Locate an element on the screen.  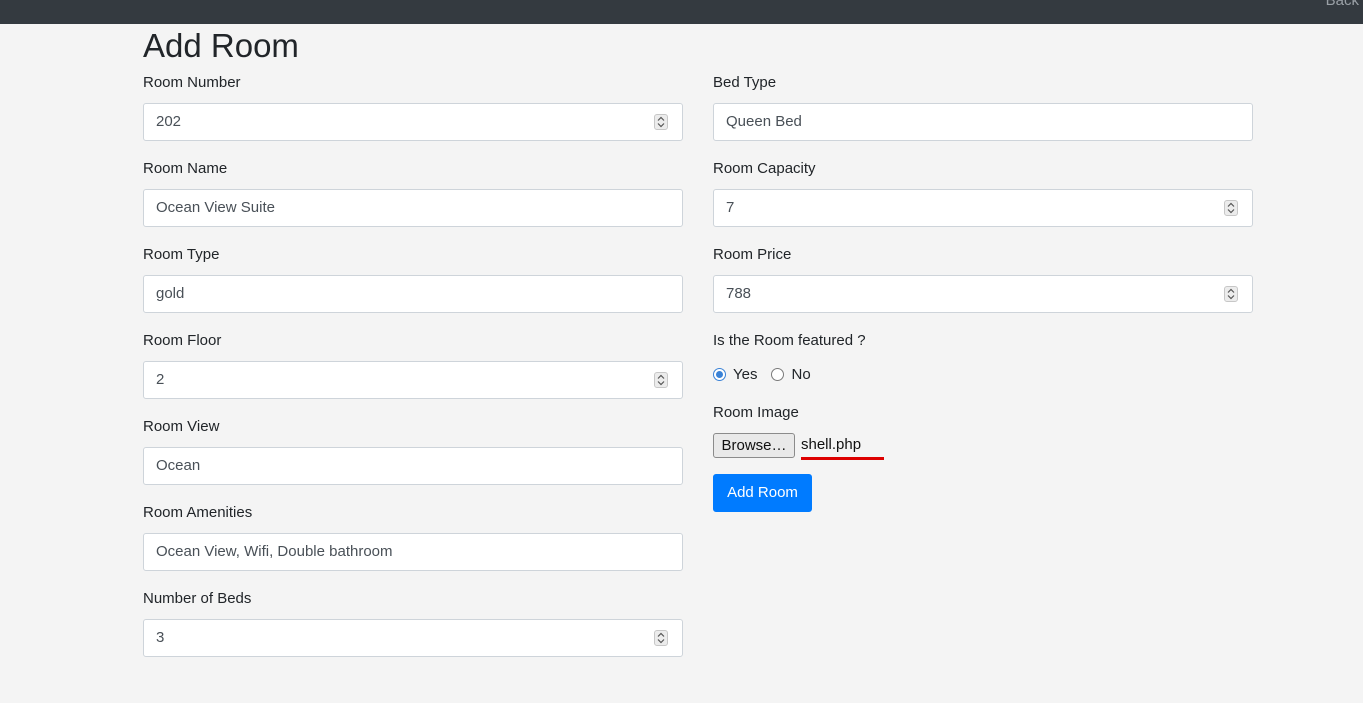
room-number-input: 202 is located at coordinates (413, 122).